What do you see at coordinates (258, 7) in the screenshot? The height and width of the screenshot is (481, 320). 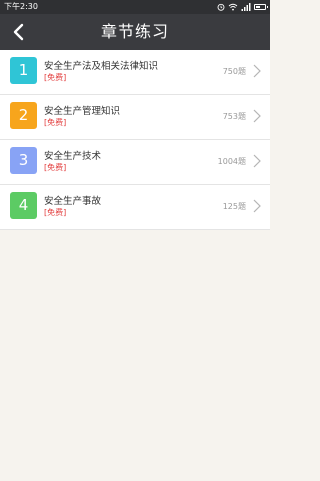 I see `battery-level` at bounding box center [258, 7].